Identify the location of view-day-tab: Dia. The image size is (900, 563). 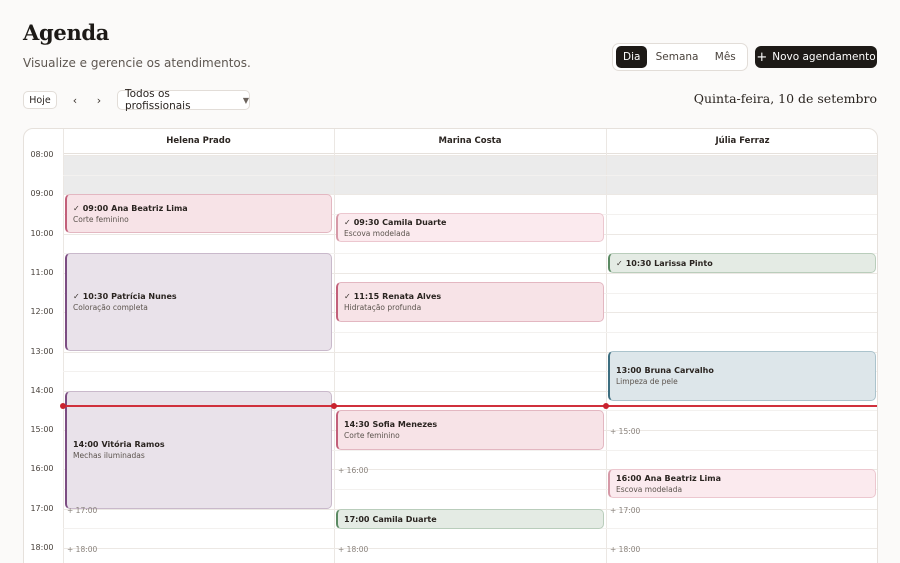
(632, 57).